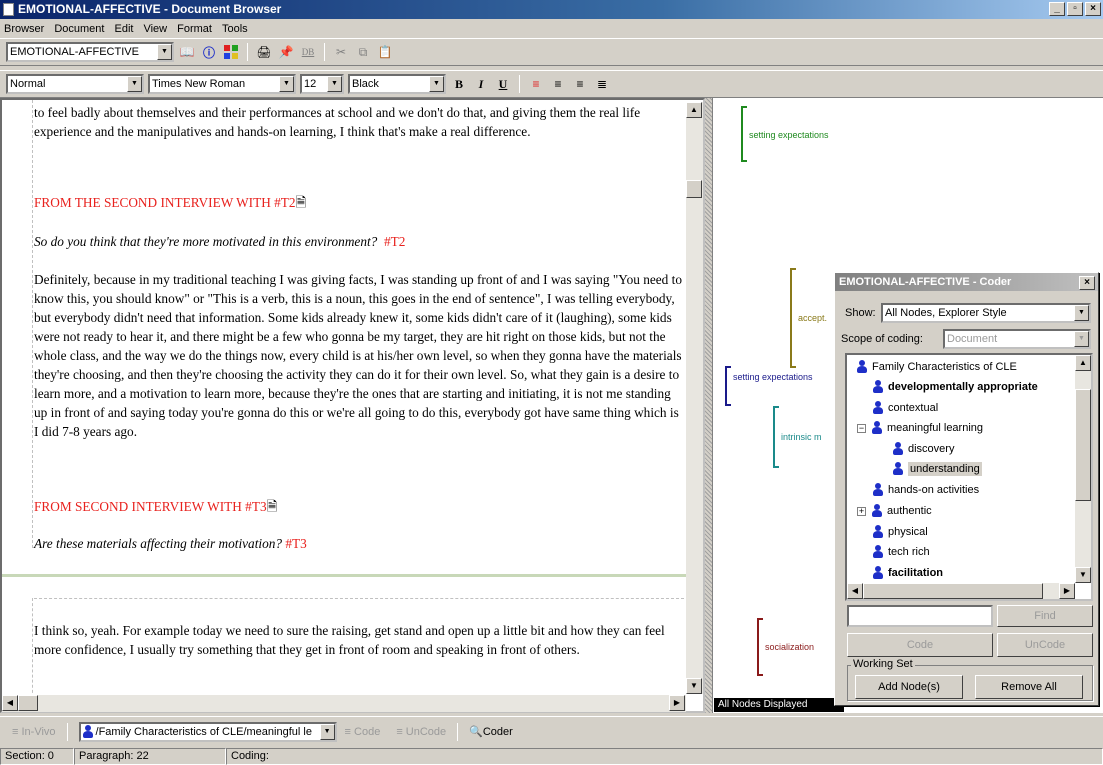  What do you see at coordinates (955, 387) in the screenshot?
I see `tree-item: developmentally appropriate` at bounding box center [955, 387].